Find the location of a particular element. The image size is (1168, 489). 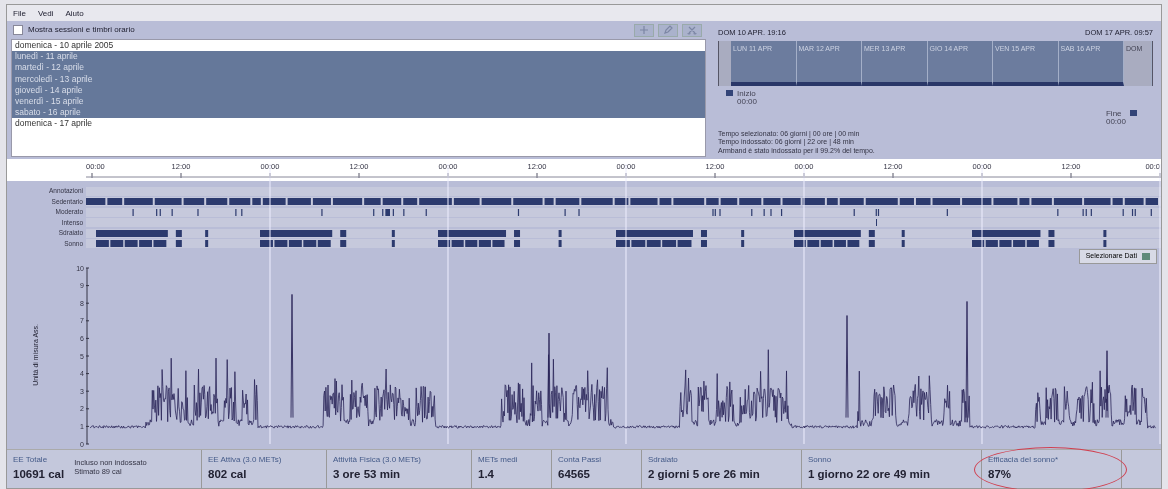

square-icon is located at coordinates (1146, 256).